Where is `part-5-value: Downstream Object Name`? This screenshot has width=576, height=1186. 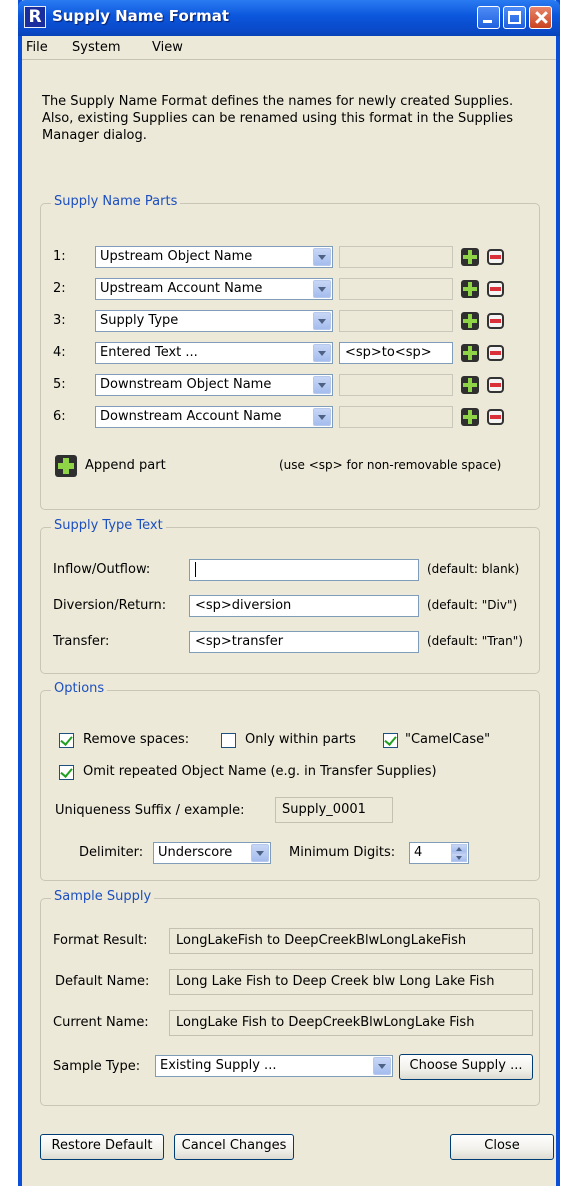 part-5-value: Downstream Object Name is located at coordinates (186, 384).